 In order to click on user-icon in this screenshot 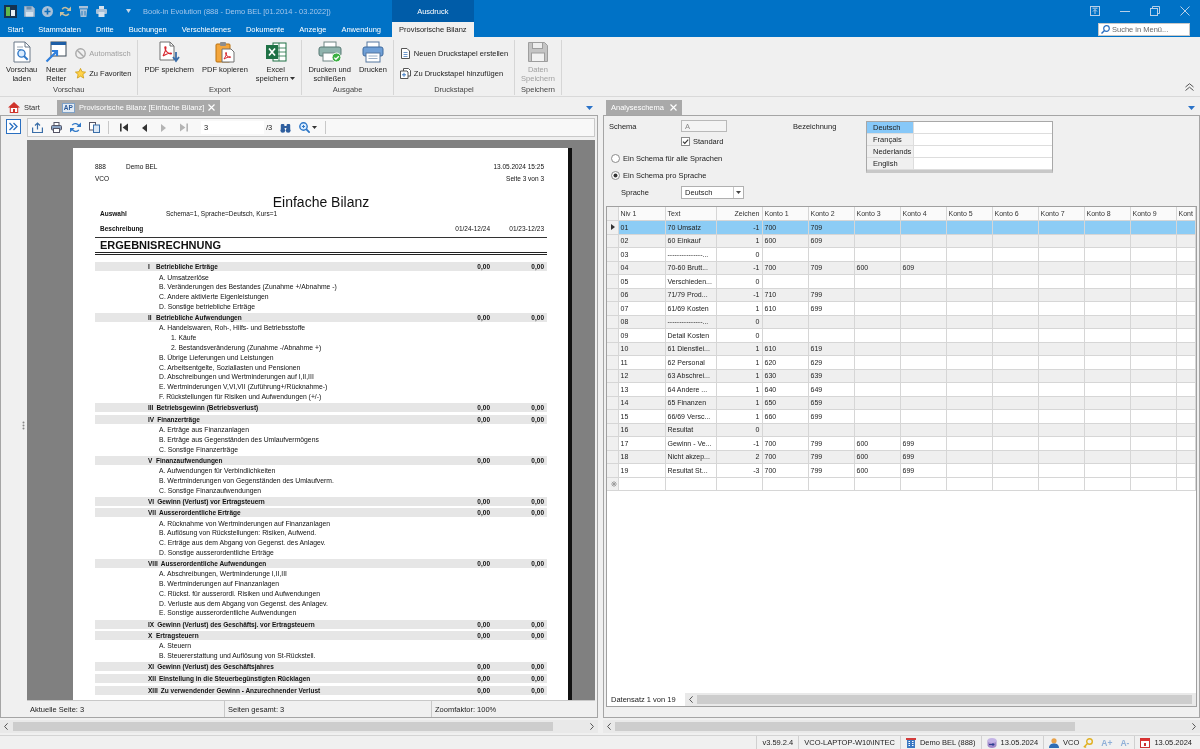, I will do `click(1054, 742)`.